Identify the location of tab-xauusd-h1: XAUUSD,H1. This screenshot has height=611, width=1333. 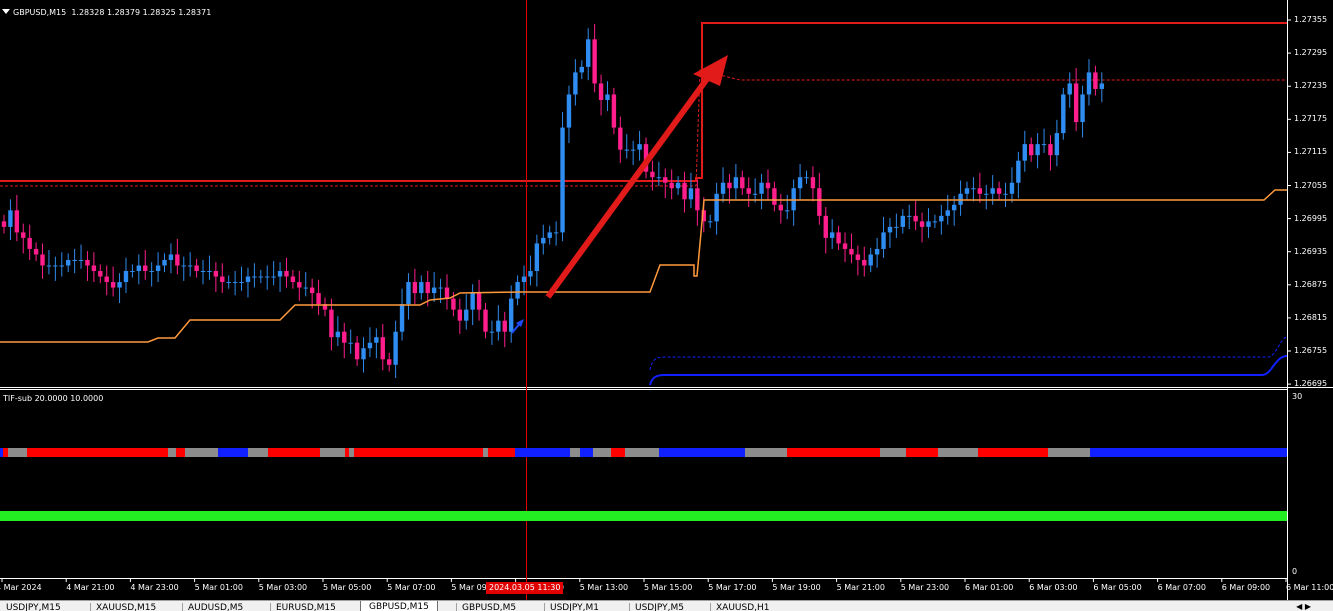
(743, 607).